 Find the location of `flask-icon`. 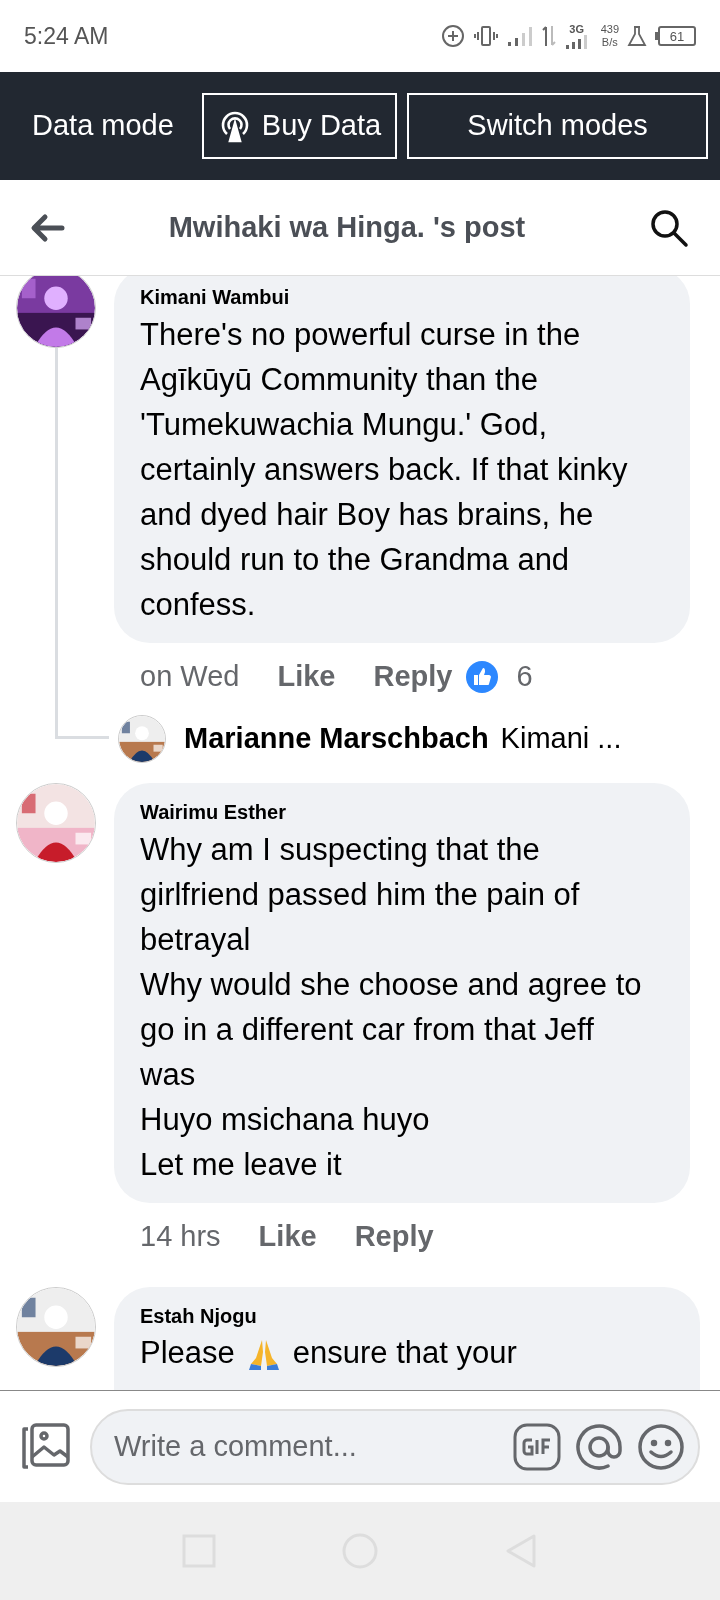

flask-icon is located at coordinates (637, 36).